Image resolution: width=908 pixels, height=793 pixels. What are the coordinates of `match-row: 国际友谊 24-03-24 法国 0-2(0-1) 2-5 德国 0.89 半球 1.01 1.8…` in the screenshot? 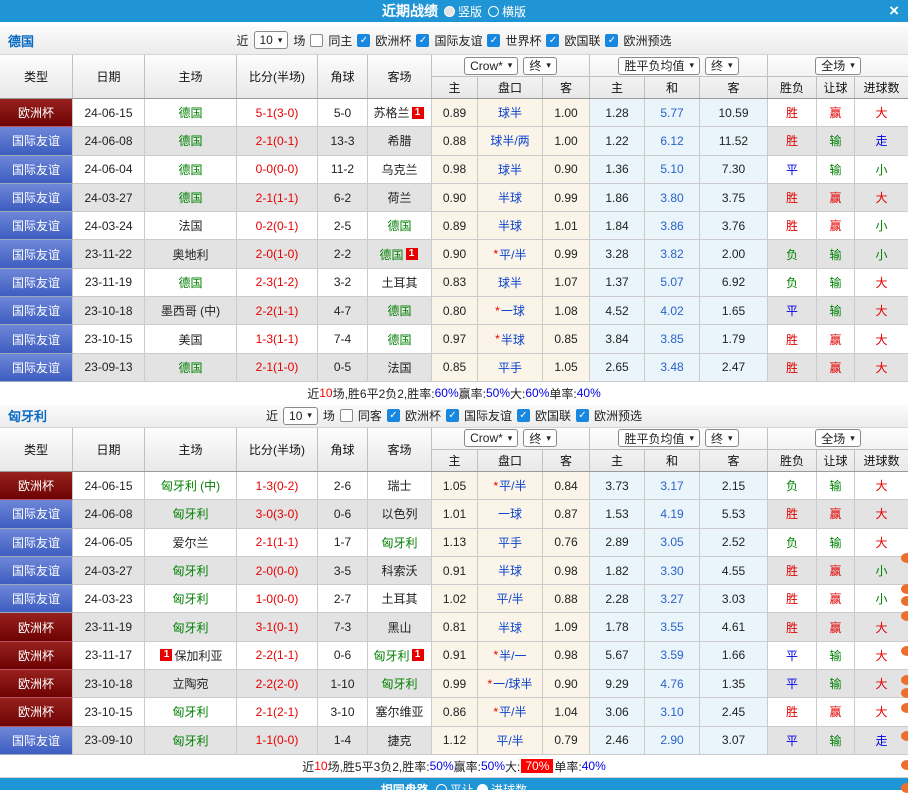 It's located at (454, 226).